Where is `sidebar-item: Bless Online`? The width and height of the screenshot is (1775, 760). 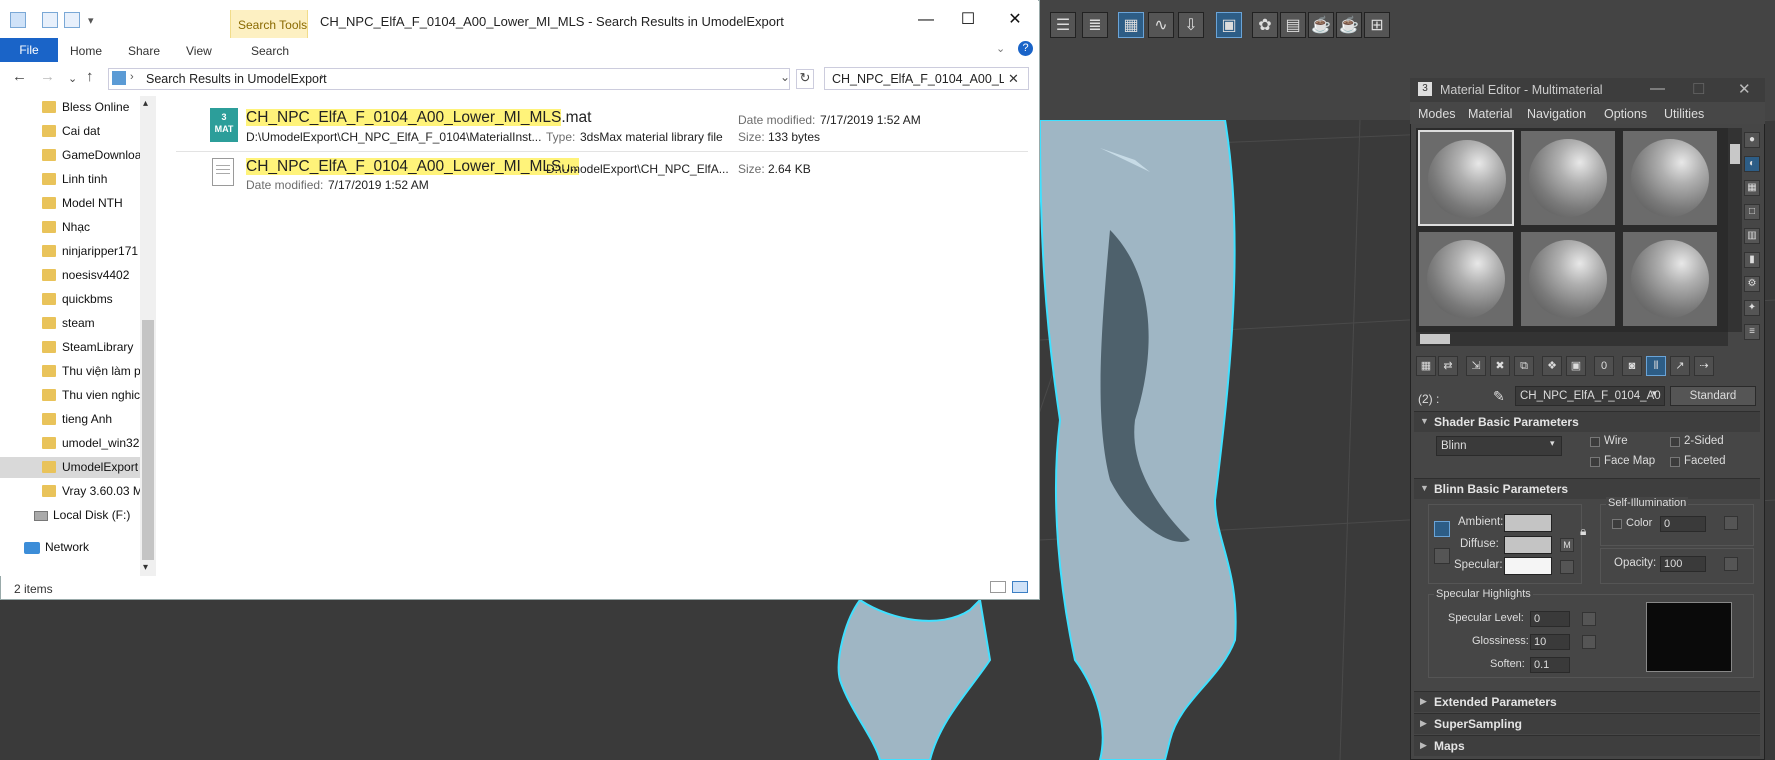
sidebar-item: Bless Online is located at coordinates (70, 107).